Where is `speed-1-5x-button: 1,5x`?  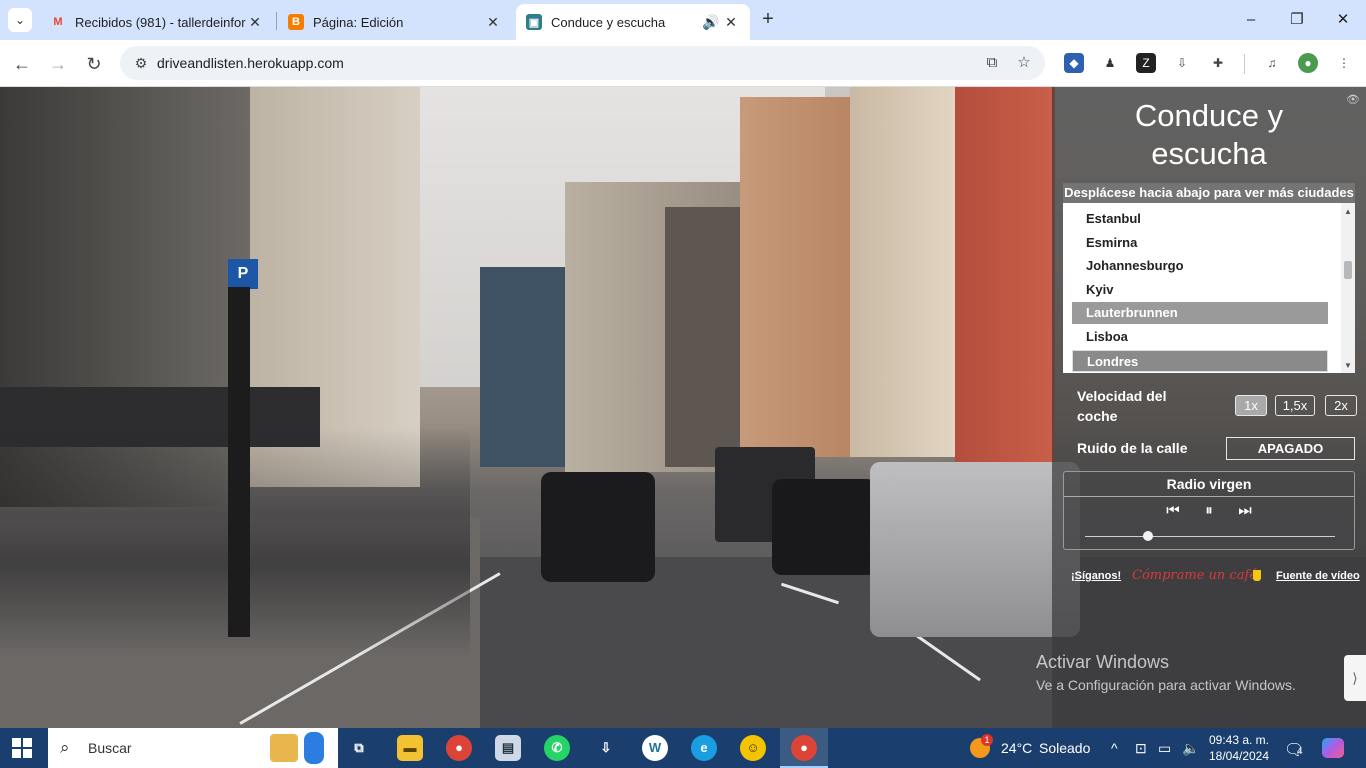 speed-1-5x-button: 1,5x is located at coordinates (1295, 405).